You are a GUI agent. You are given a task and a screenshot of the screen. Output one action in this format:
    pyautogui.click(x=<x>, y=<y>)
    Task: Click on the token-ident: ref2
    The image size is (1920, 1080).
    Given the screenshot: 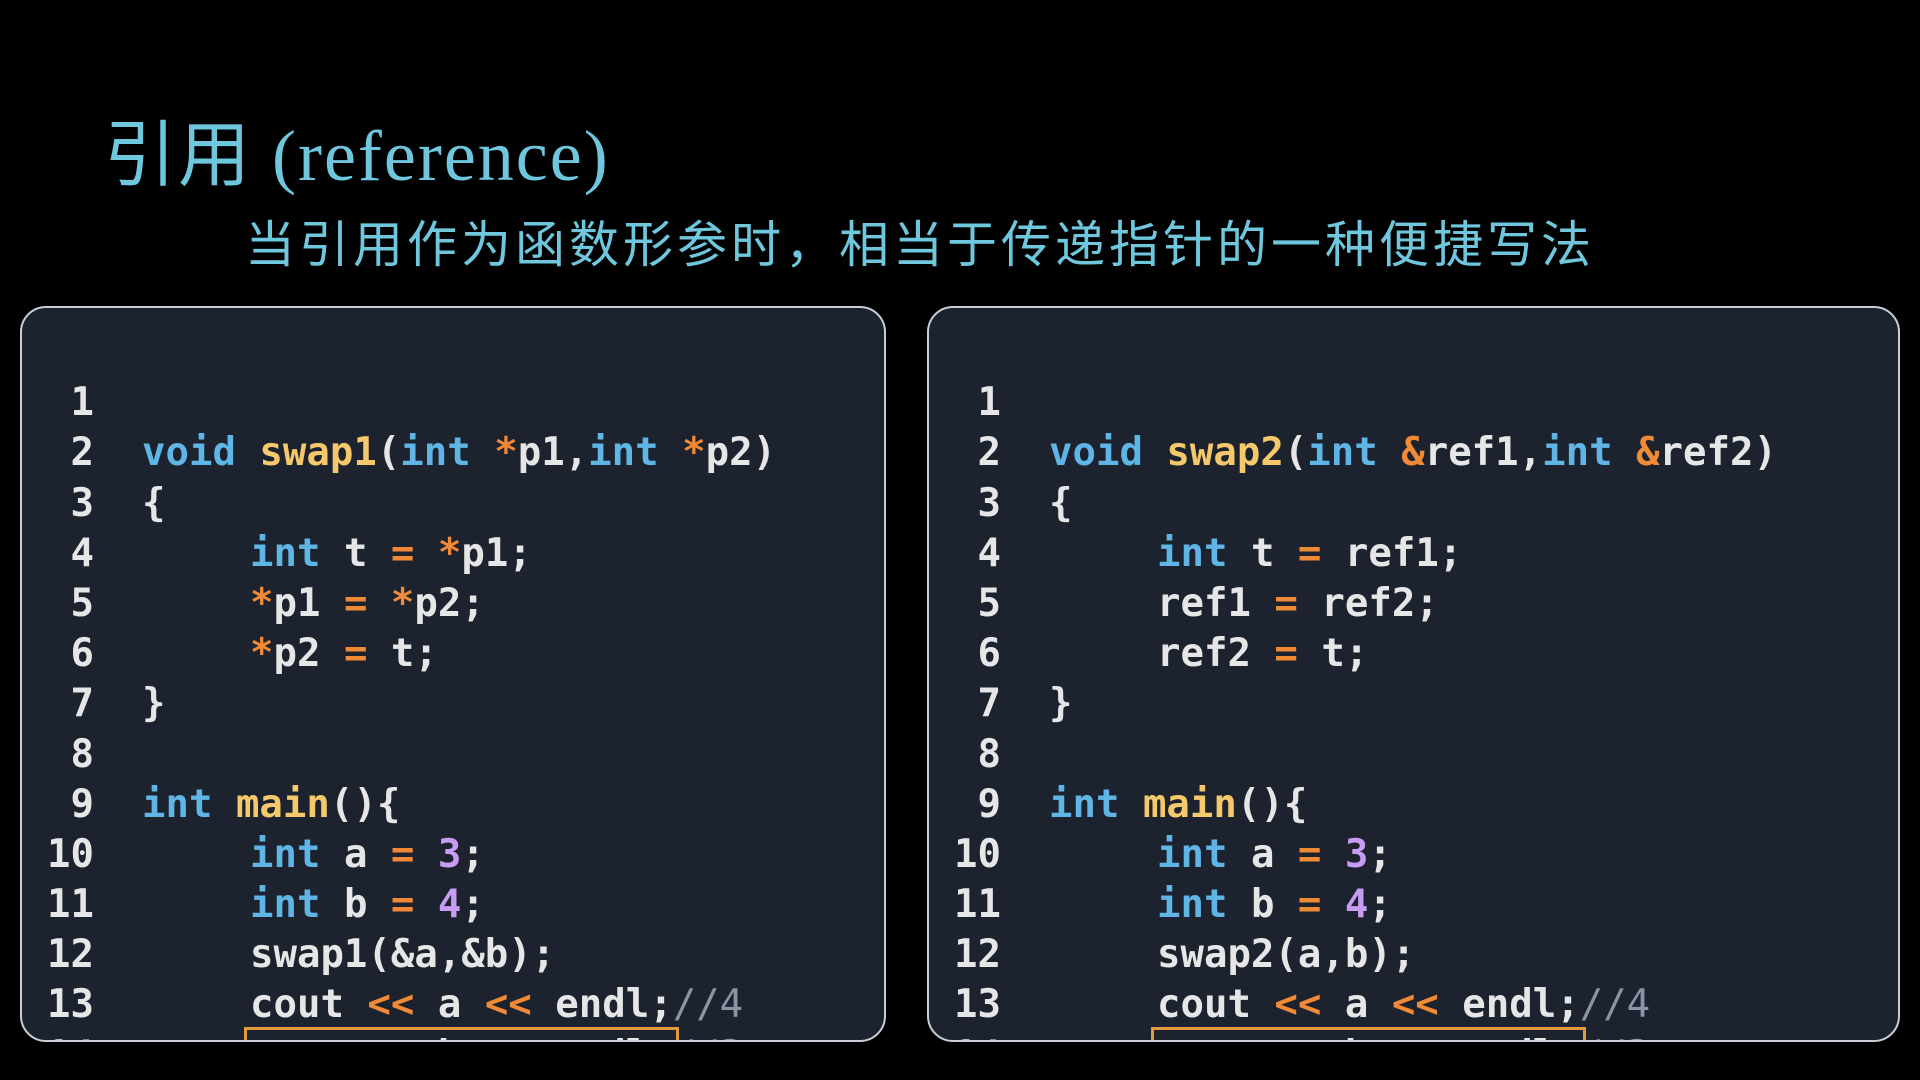 What is the action you would take?
    pyautogui.click(x=1706, y=453)
    